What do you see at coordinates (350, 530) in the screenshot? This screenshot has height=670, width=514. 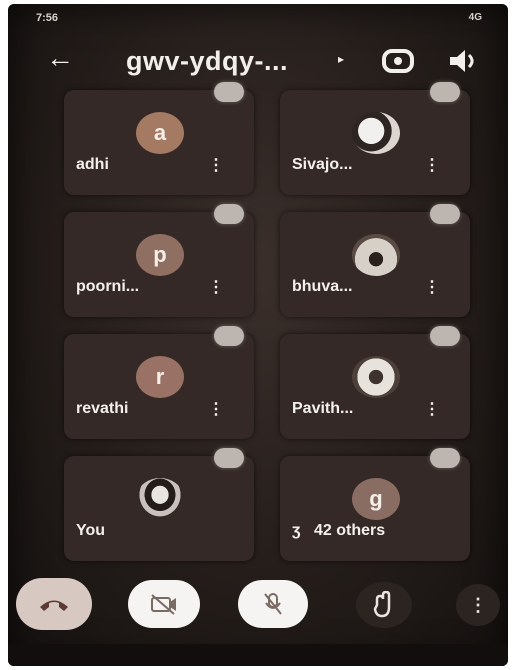 I see `others-count-label: 42 others` at bounding box center [350, 530].